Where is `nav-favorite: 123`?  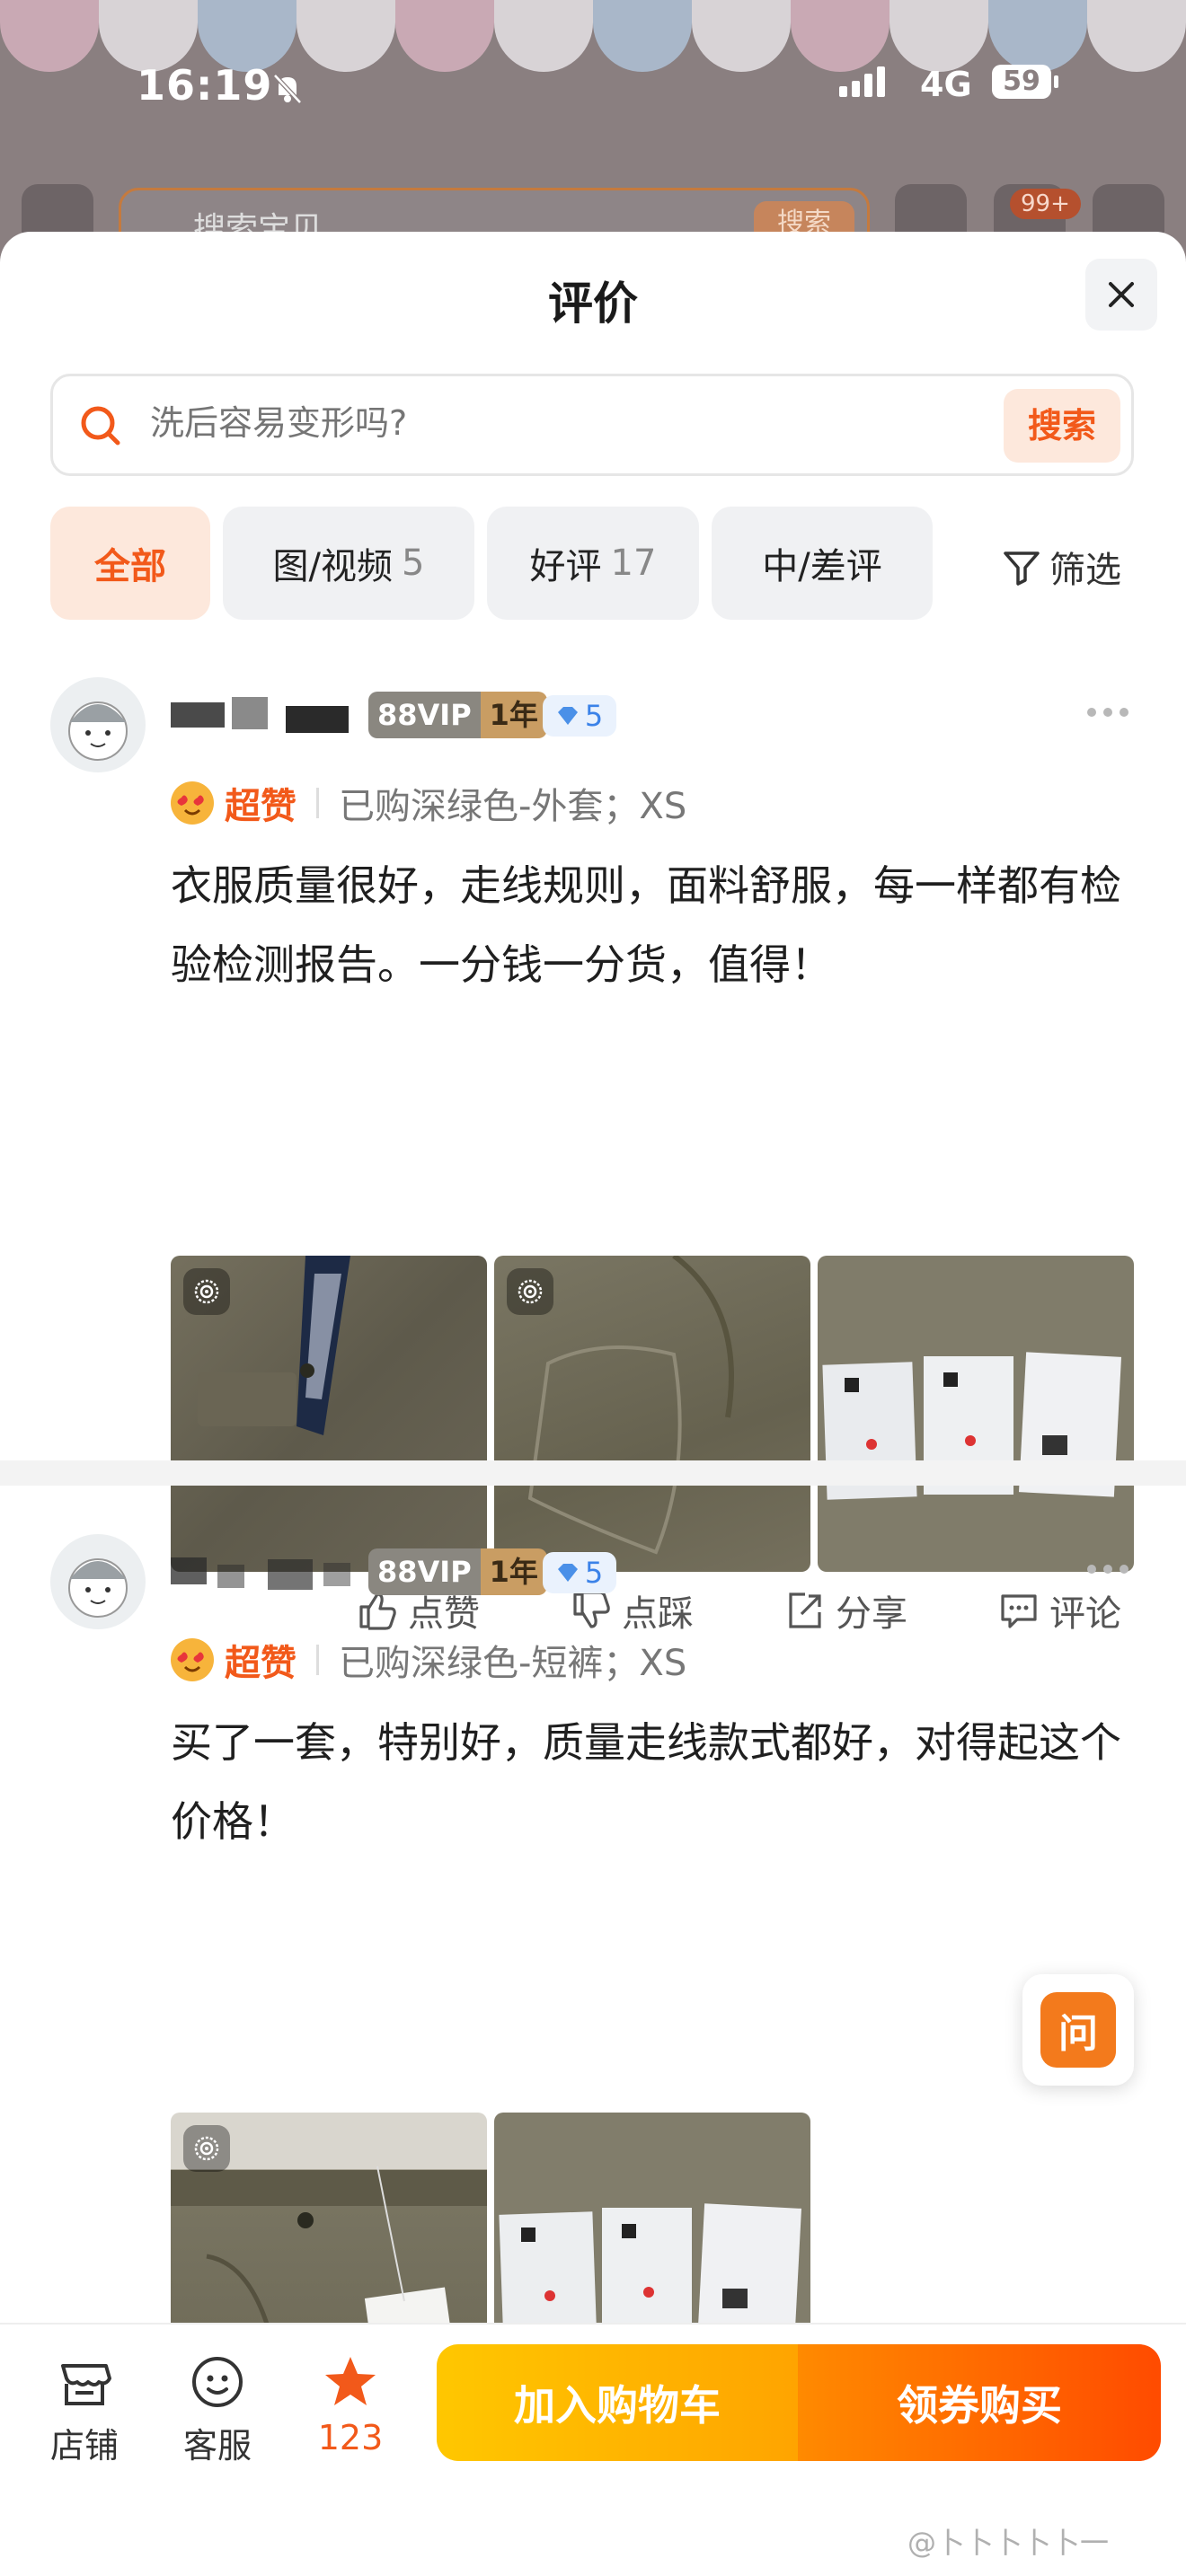 nav-favorite: 123 is located at coordinates (350, 2401).